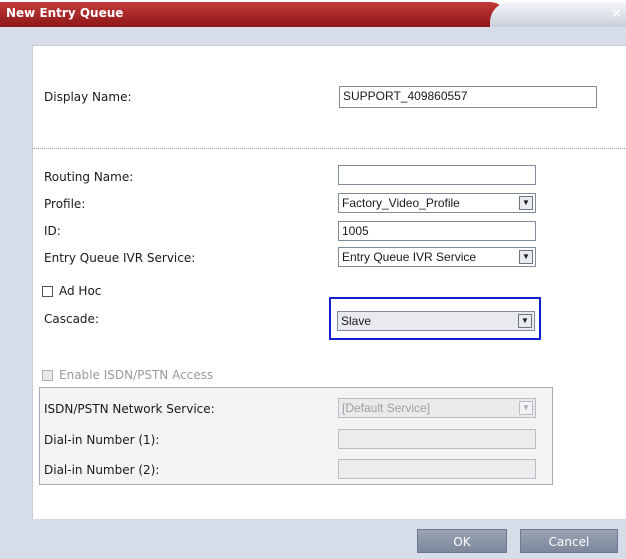 The width and height of the screenshot is (626, 559). I want to click on ivr-service-select: Entry Queue IVR Service ▼, so click(437, 257).